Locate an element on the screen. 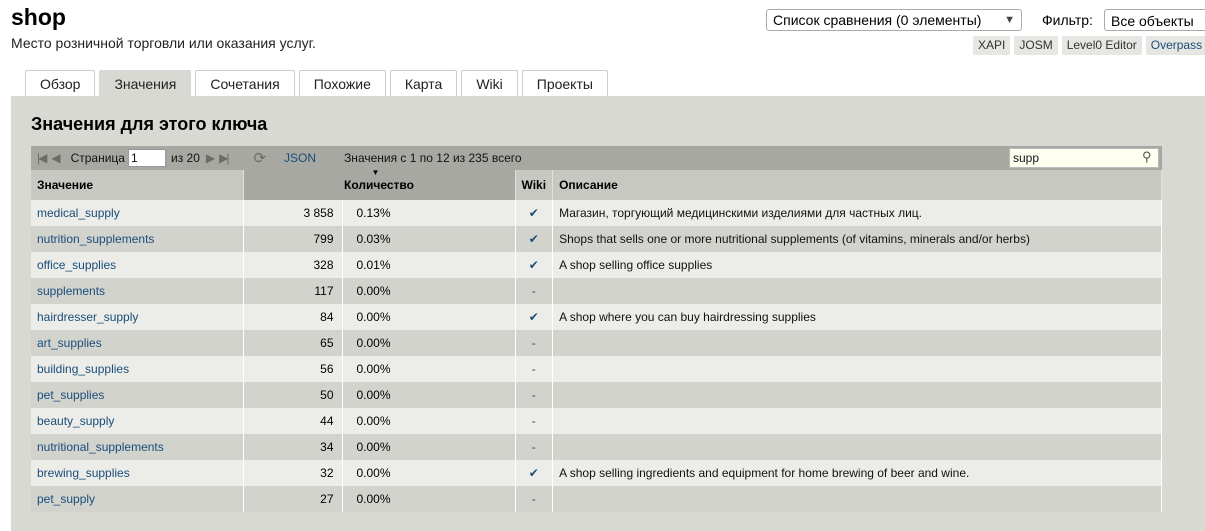 Image resolution: width=1205 pixels, height=531 pixels. external-links: XAPI JOSM Level0 Editor Overpass is located at coordinates (1089, 45).